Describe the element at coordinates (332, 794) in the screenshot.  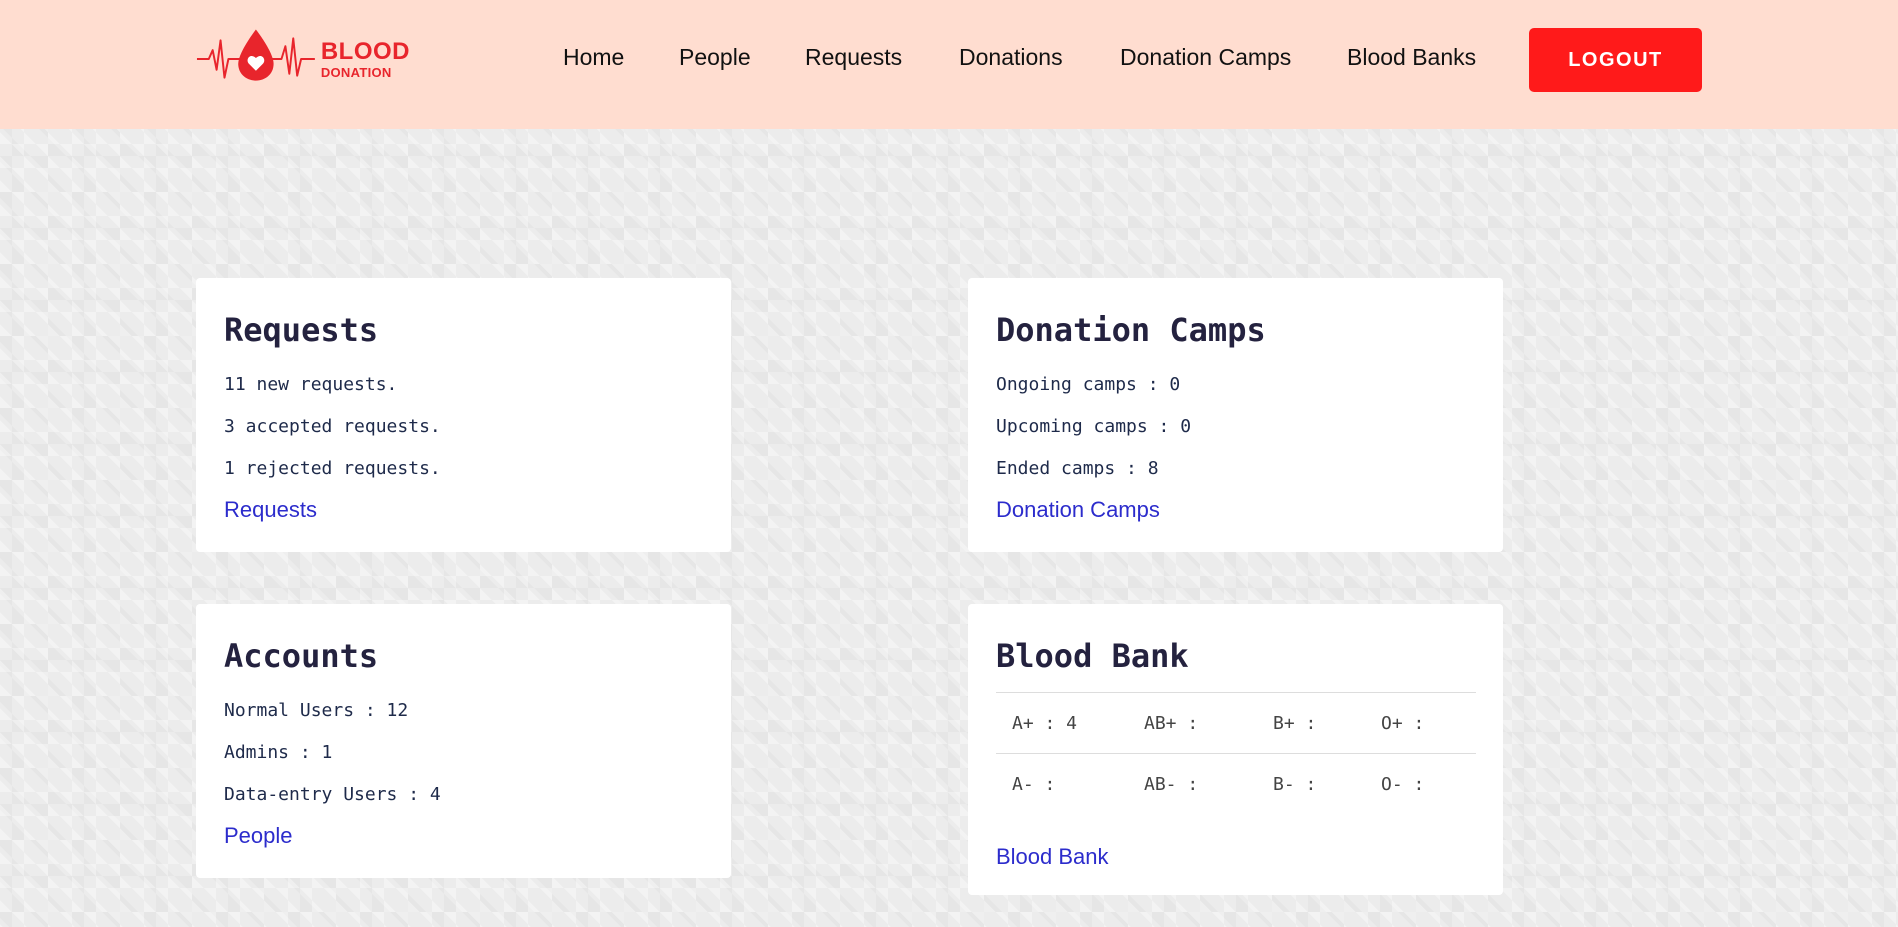
I see `data-entry-users-count: Data-entry Users : 4` at that location.